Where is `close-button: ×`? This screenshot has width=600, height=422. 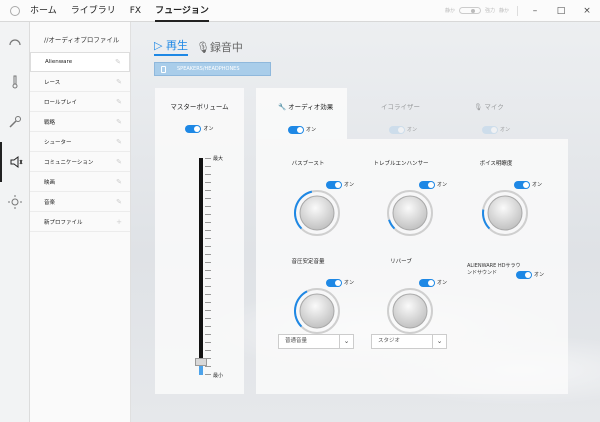
close-button: × is located at coordinates (587, 11).